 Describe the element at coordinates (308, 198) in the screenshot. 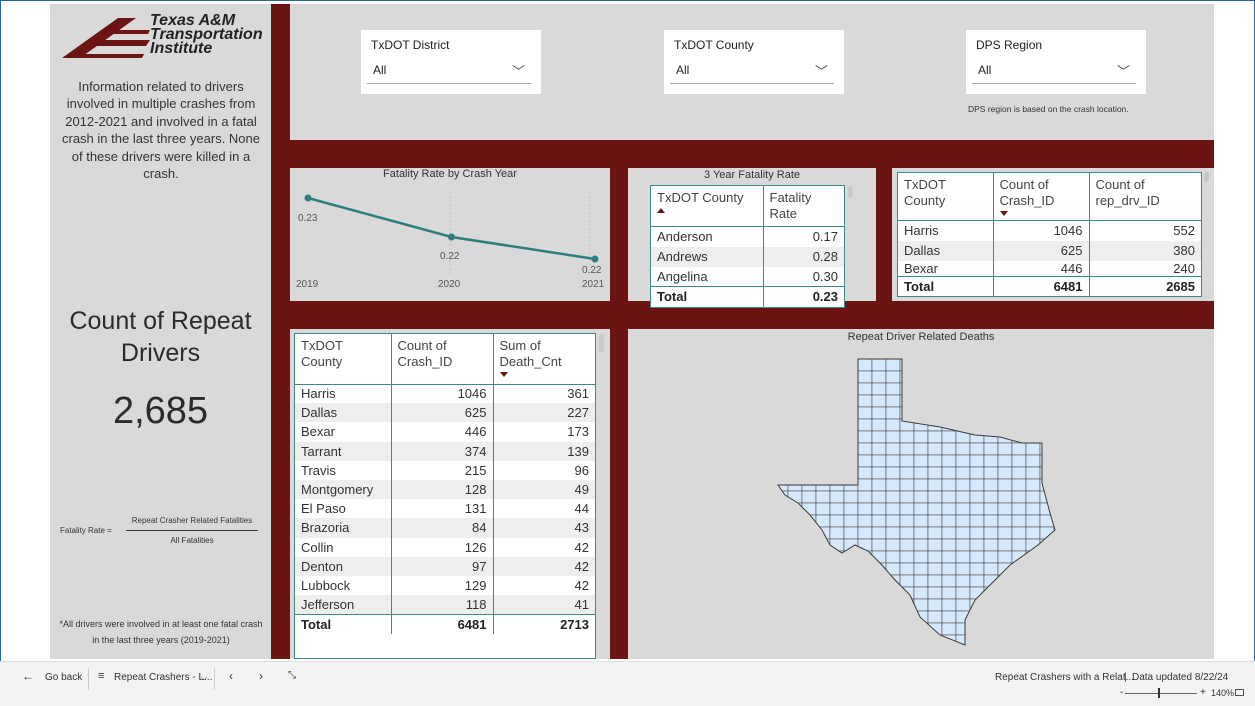

I see `data-point` at that location.